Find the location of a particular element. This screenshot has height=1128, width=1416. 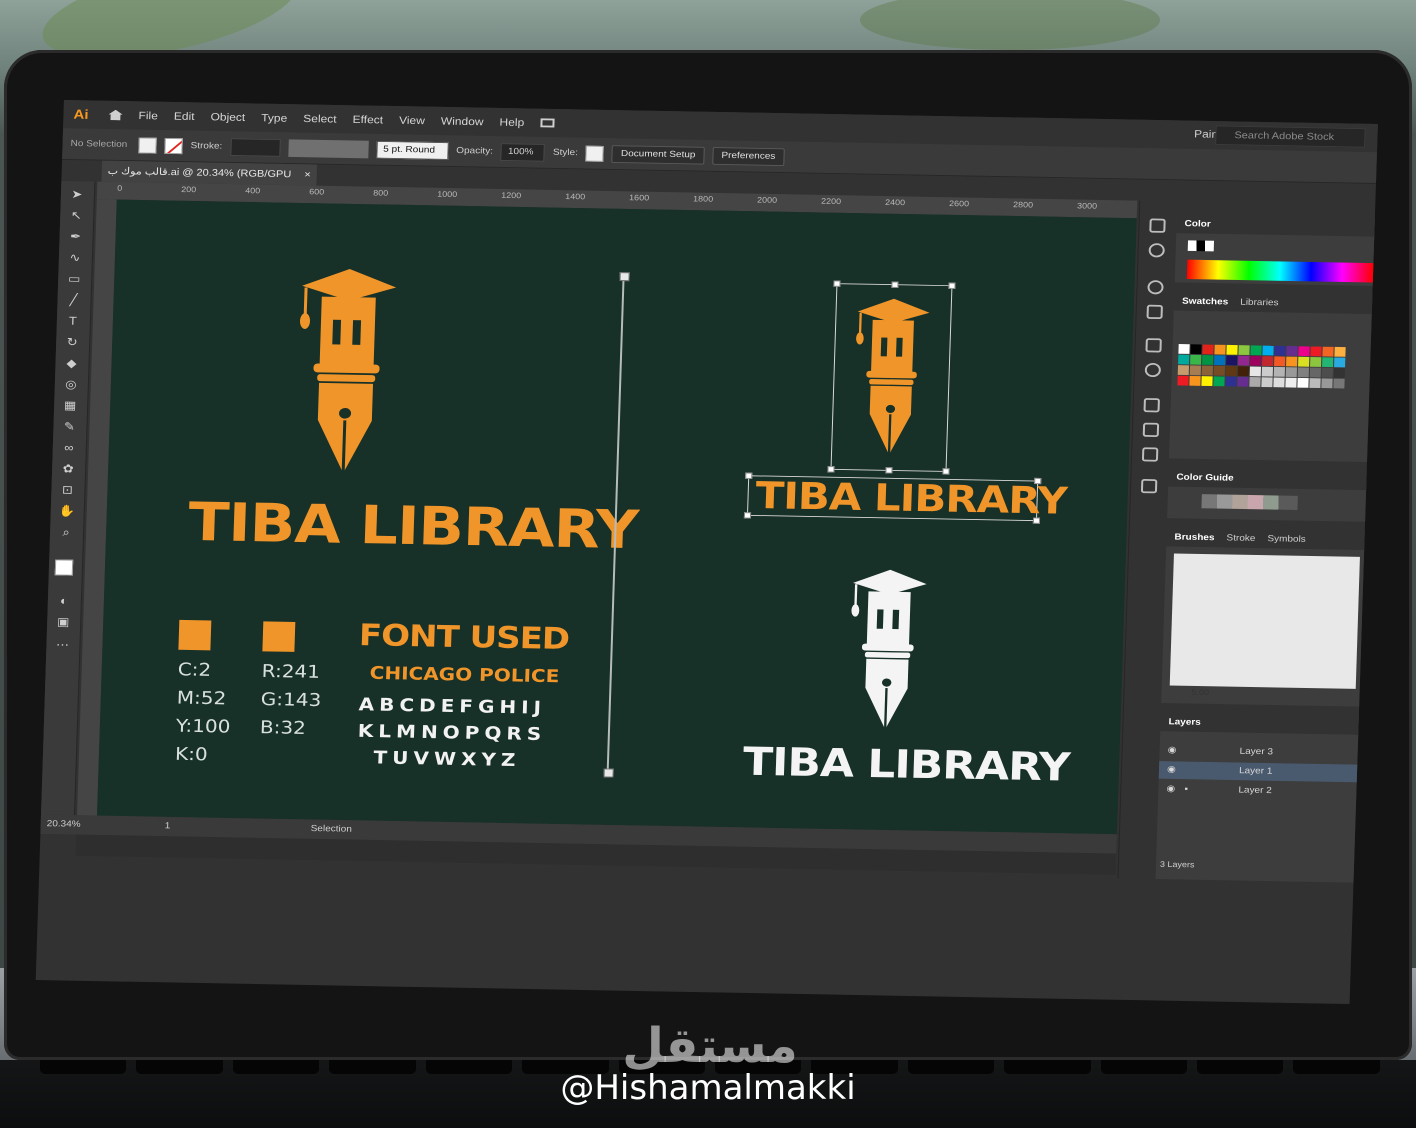

blend-tool-icon: ∞ is located at coordinates (69, 448).